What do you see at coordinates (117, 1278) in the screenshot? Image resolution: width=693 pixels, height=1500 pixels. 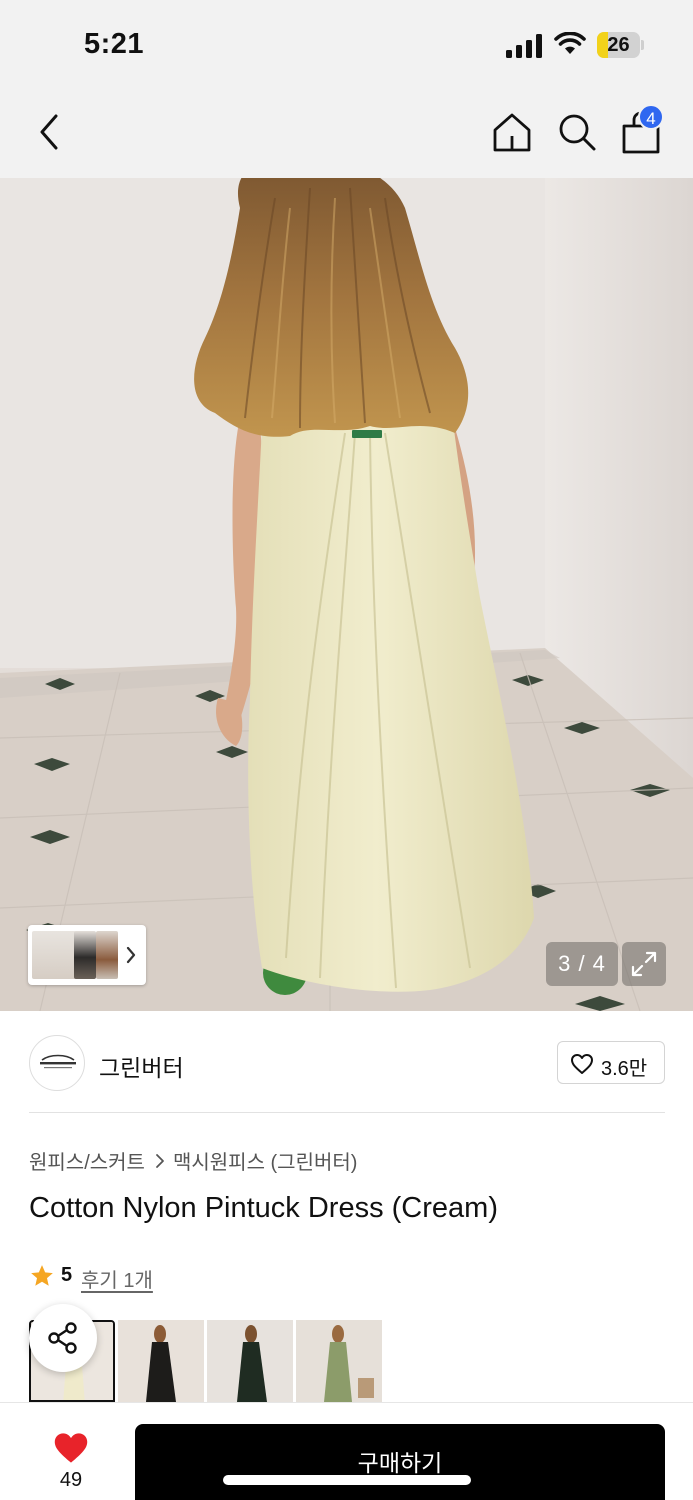 I see `reviews-link: 후기 1개` at bounding box center [117, 1278].